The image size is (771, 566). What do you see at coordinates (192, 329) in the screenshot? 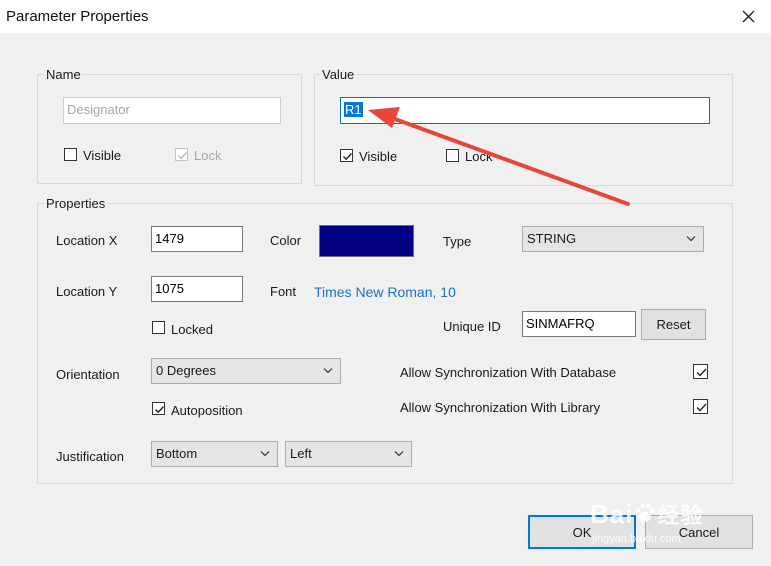
I see `locked-label: Locked` at bounding box center [192, 329].